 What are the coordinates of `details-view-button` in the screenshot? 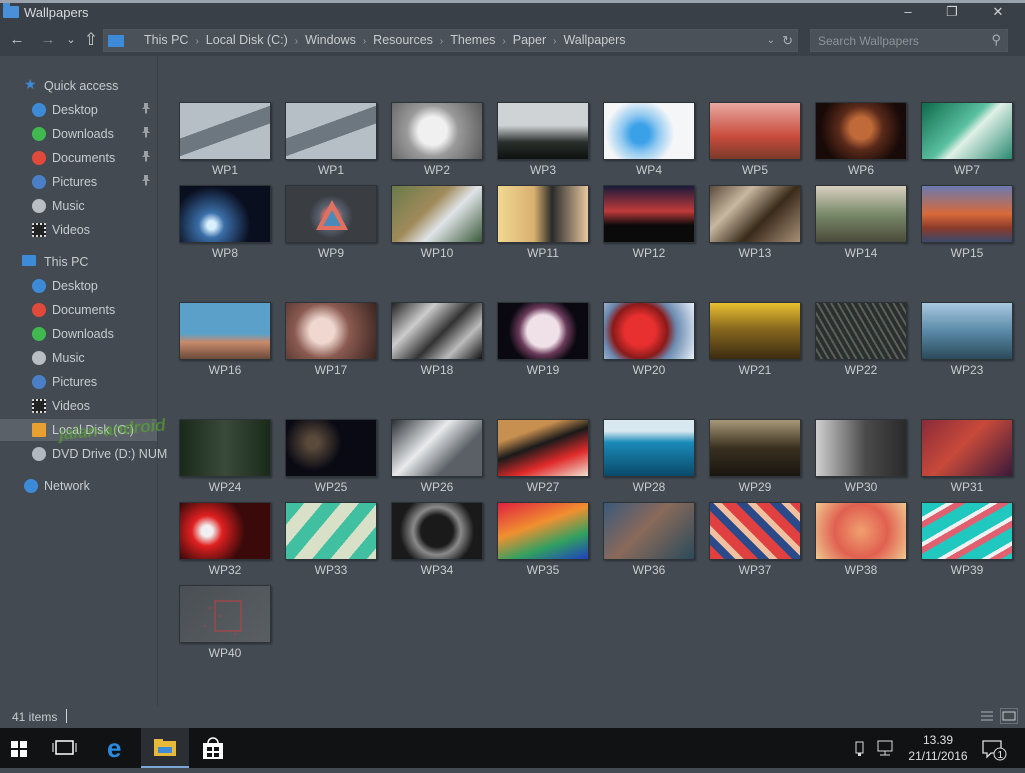 It's located at (987, 716).